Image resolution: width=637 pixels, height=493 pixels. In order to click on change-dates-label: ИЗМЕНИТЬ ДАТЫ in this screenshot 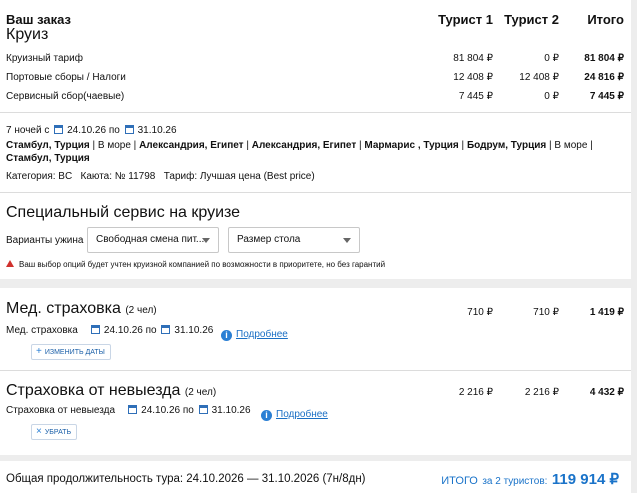, I will do `click(74, 352)`.